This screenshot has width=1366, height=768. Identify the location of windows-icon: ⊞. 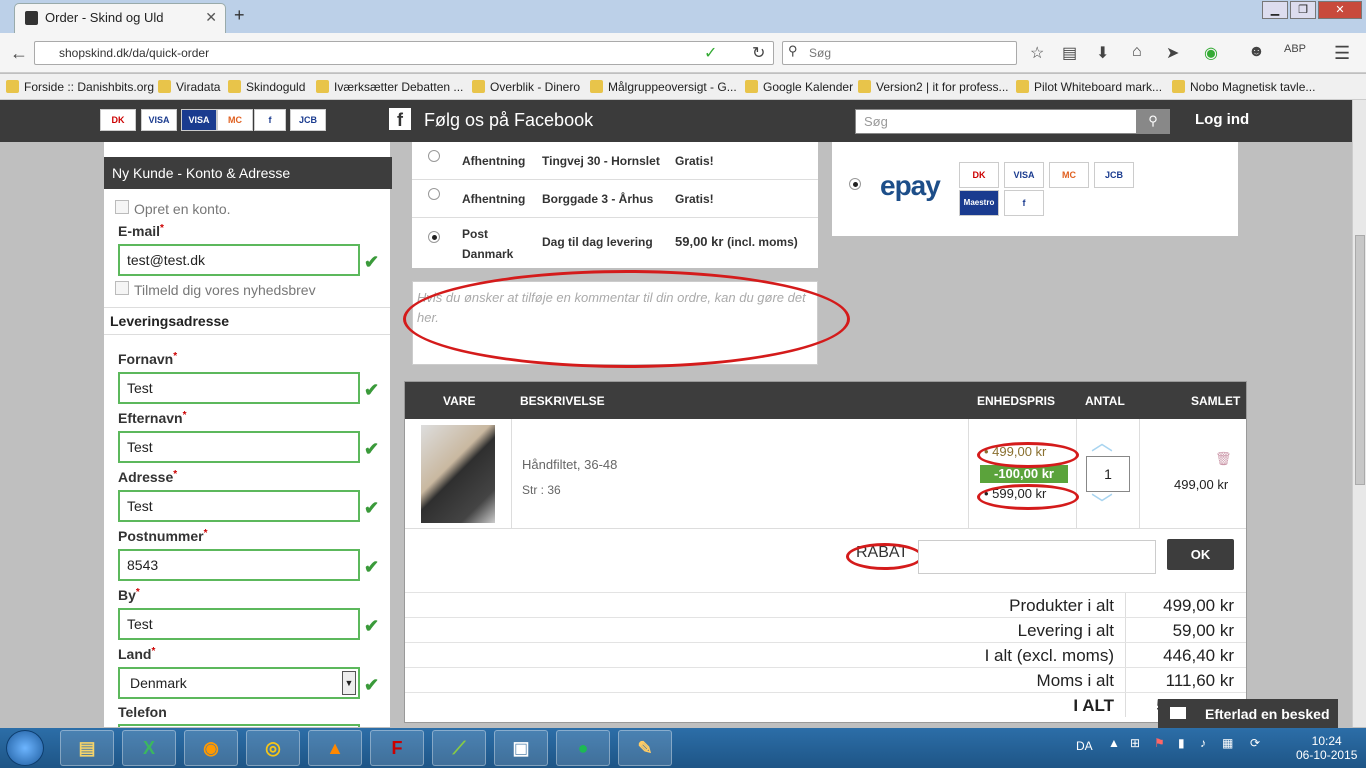
(1135, 743).